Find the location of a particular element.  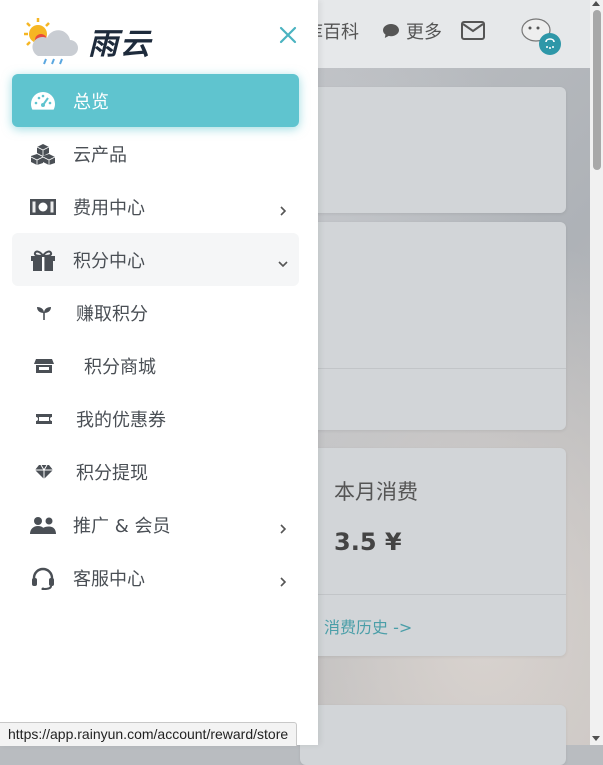

close-drawer-button is located at coordinates (288, 35).